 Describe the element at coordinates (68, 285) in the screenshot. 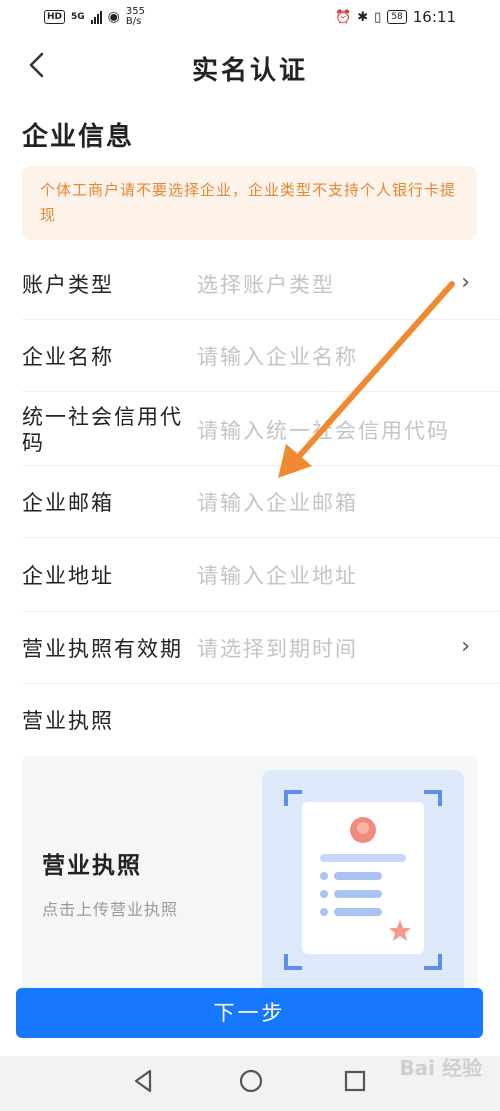

I see `row-label: 账户类型` at that location.